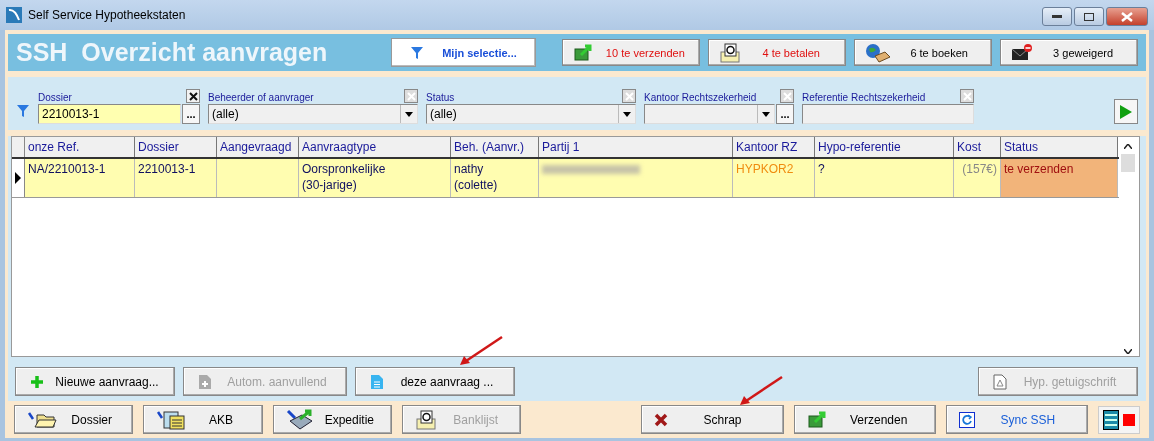  What do you see at coordinates (42, 419) in the screenshot?
I see `folder-icon` at bounding box center [42, 419].